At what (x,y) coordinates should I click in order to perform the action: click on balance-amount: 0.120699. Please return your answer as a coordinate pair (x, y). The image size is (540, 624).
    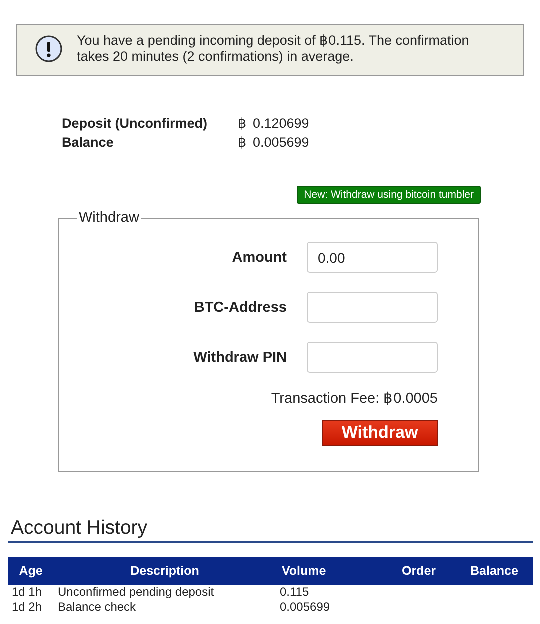
    Looking at the image, I should click on (281, 124).